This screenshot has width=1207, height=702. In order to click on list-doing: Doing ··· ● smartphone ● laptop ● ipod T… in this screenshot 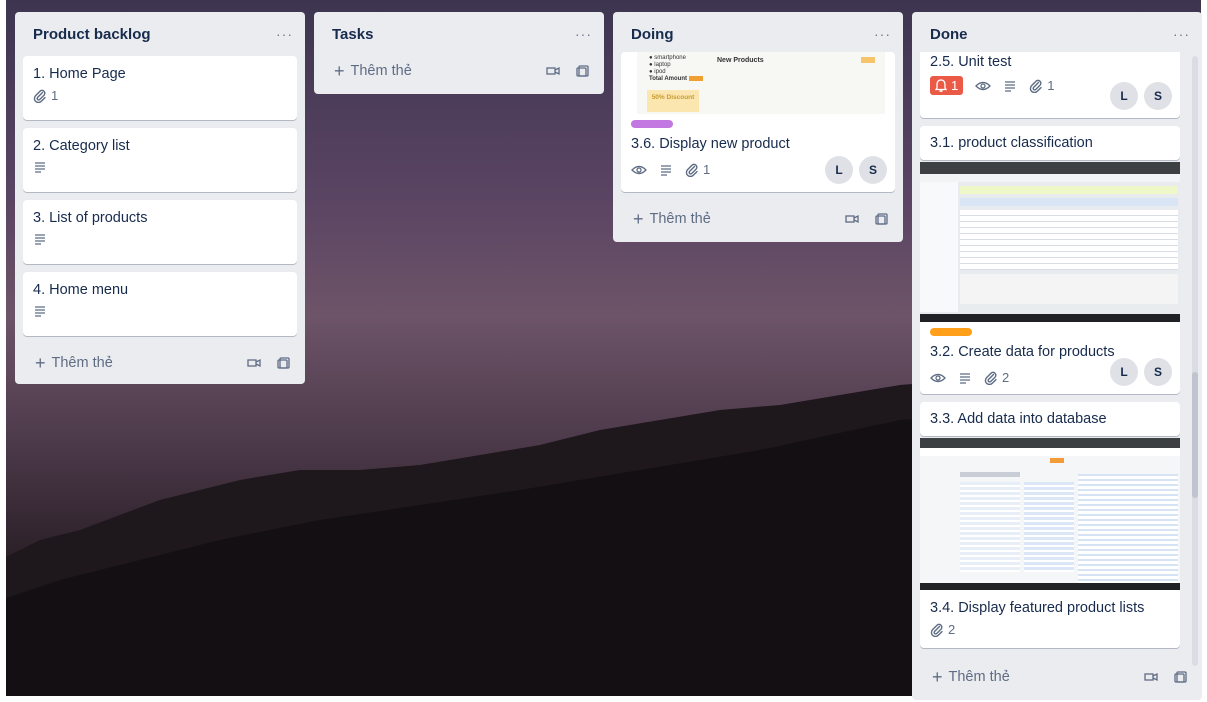, I will do `click(758, 127)`.